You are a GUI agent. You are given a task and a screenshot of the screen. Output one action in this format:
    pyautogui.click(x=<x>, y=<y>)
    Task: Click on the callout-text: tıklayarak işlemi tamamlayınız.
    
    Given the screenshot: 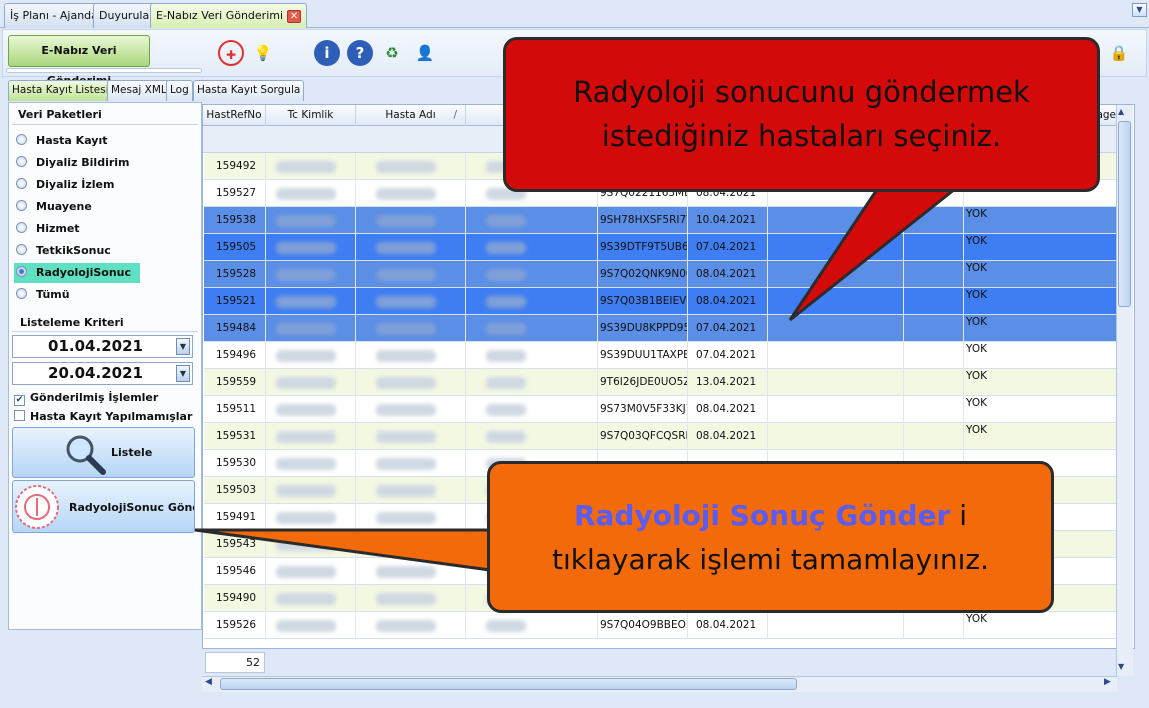 What is the action you would take?
    pyautogui.click(x=770, y=559)
    